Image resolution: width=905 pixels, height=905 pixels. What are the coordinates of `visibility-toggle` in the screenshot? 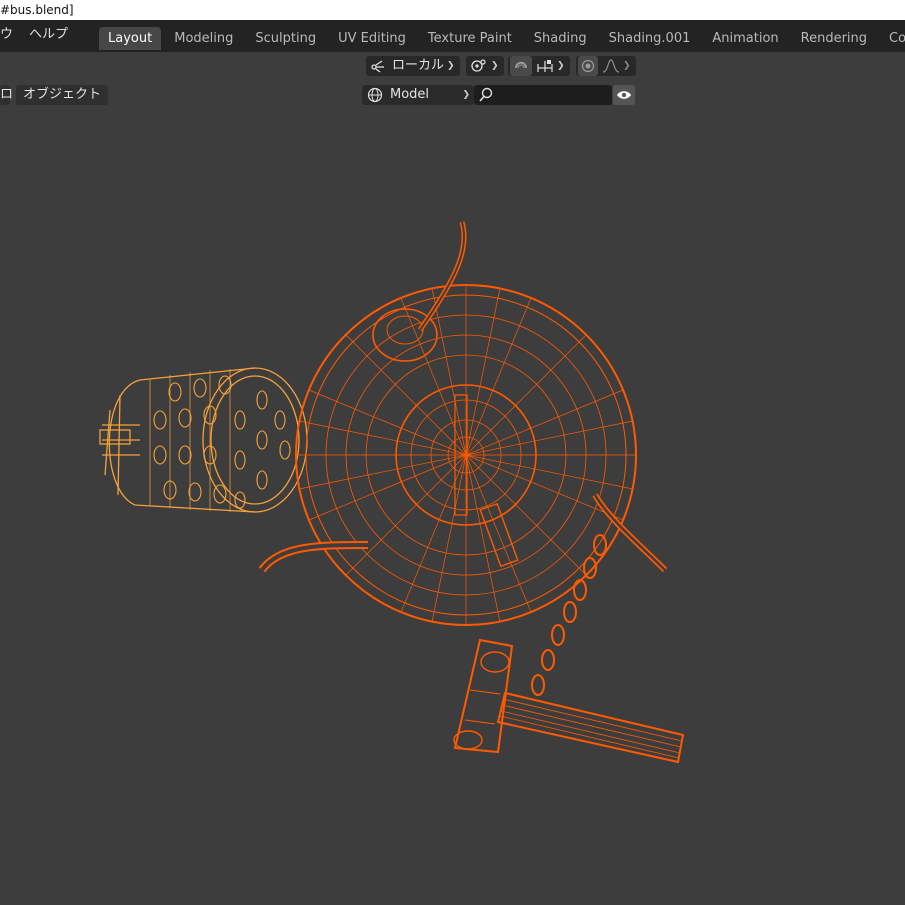 It's located at (624, 95).